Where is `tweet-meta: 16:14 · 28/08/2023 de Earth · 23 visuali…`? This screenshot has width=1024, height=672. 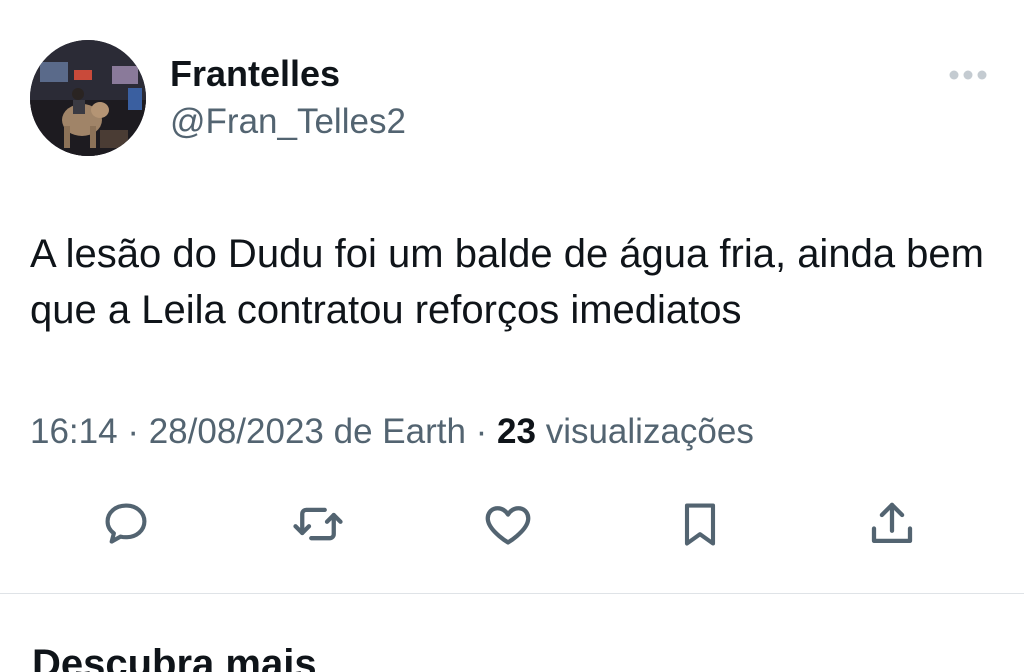 tweet-meta: 16:14 · 28/08/2023 de Earth · 23 visuali… is located at coordinates (392, 432).